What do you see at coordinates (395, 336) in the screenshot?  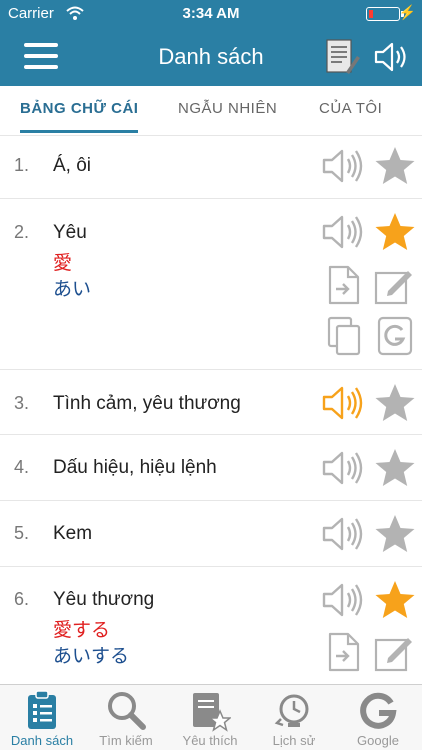 I see `google-translate-icon` at bounding box center [395, 336].